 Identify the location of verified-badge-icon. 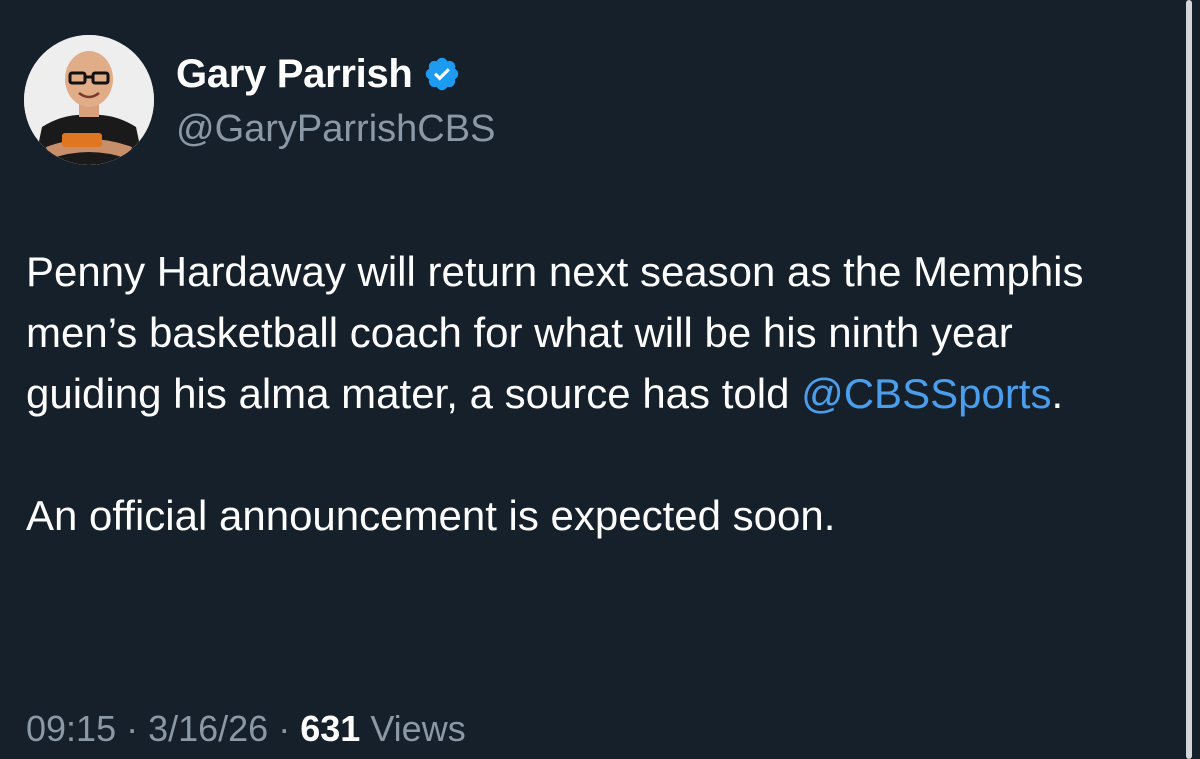
(442, 74).